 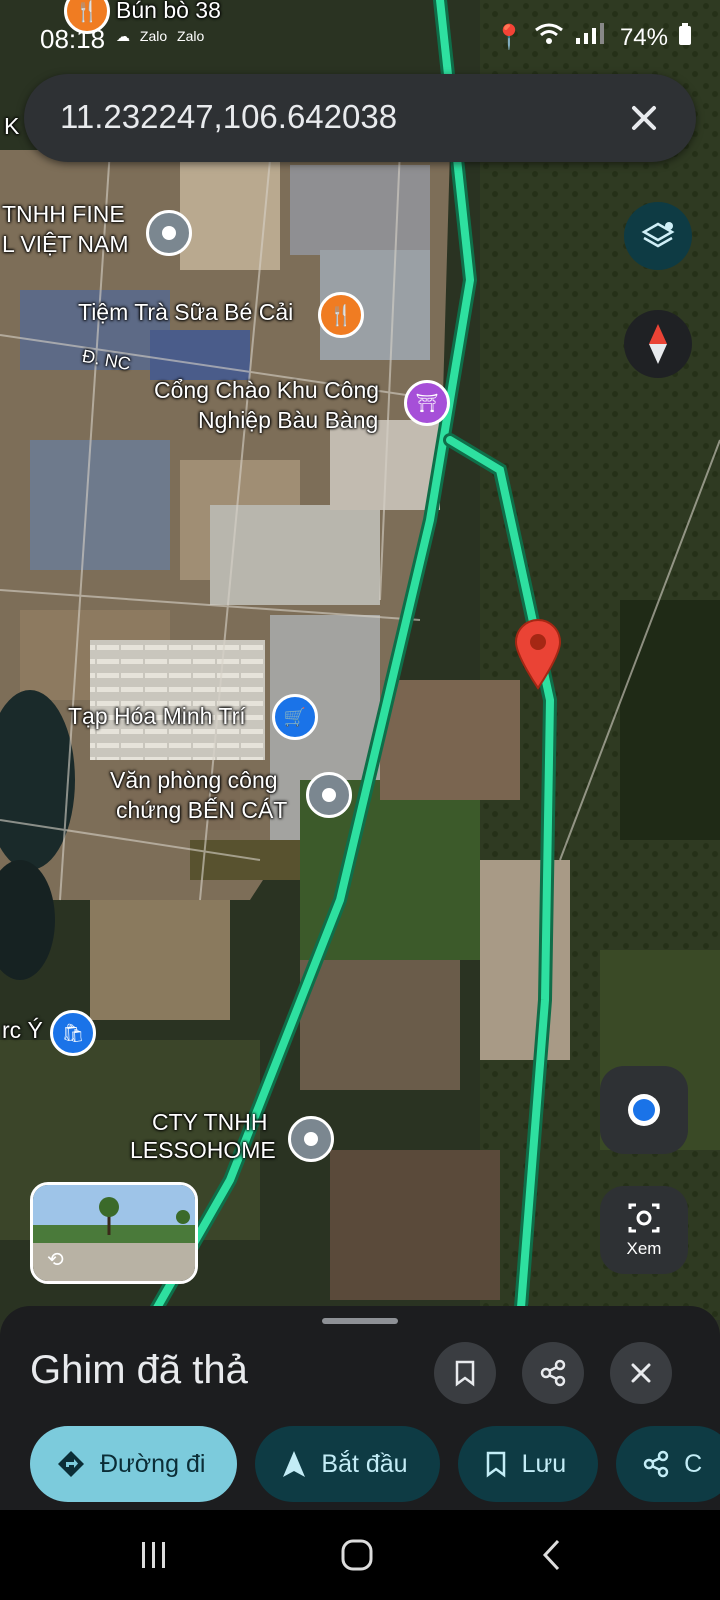 What do you see at coordinates (71, 1464) in the screenshot?
I see `directions-icon` at bounding box center [71, 1464].